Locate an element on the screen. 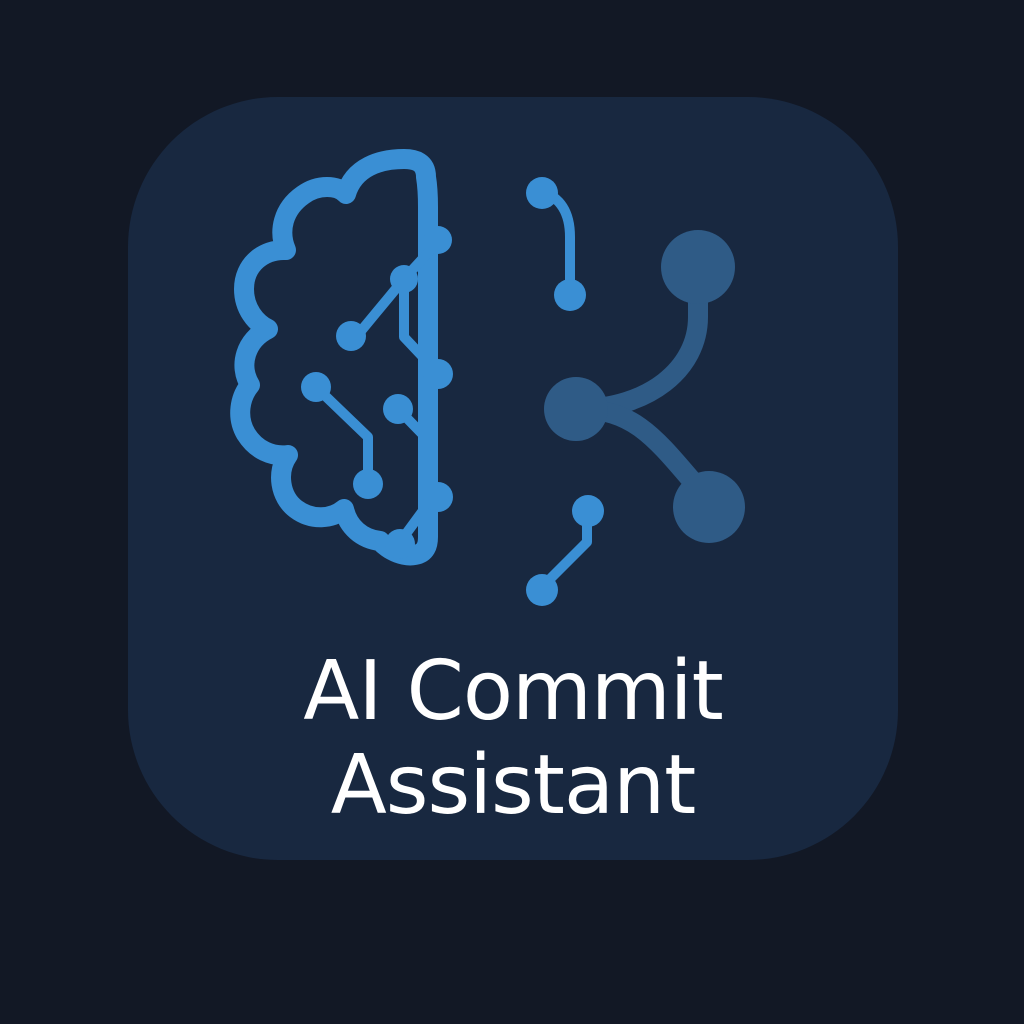 Image resolution: width=1024 pixels, height=1024 pixels. app-title: AI Commit Assistant is located at coordinates (513, 739).